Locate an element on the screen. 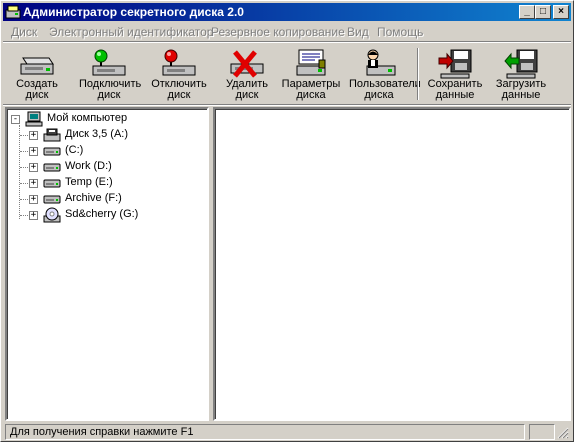  disk-parameters-icon is located at coordinates (311, 62).